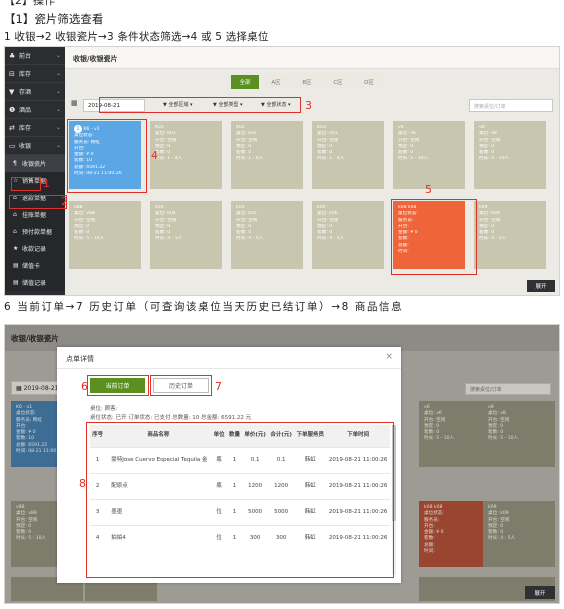 This screenshot has height=609, width=564. I want to click on annotation-number-7: 7, so click(218, 386).